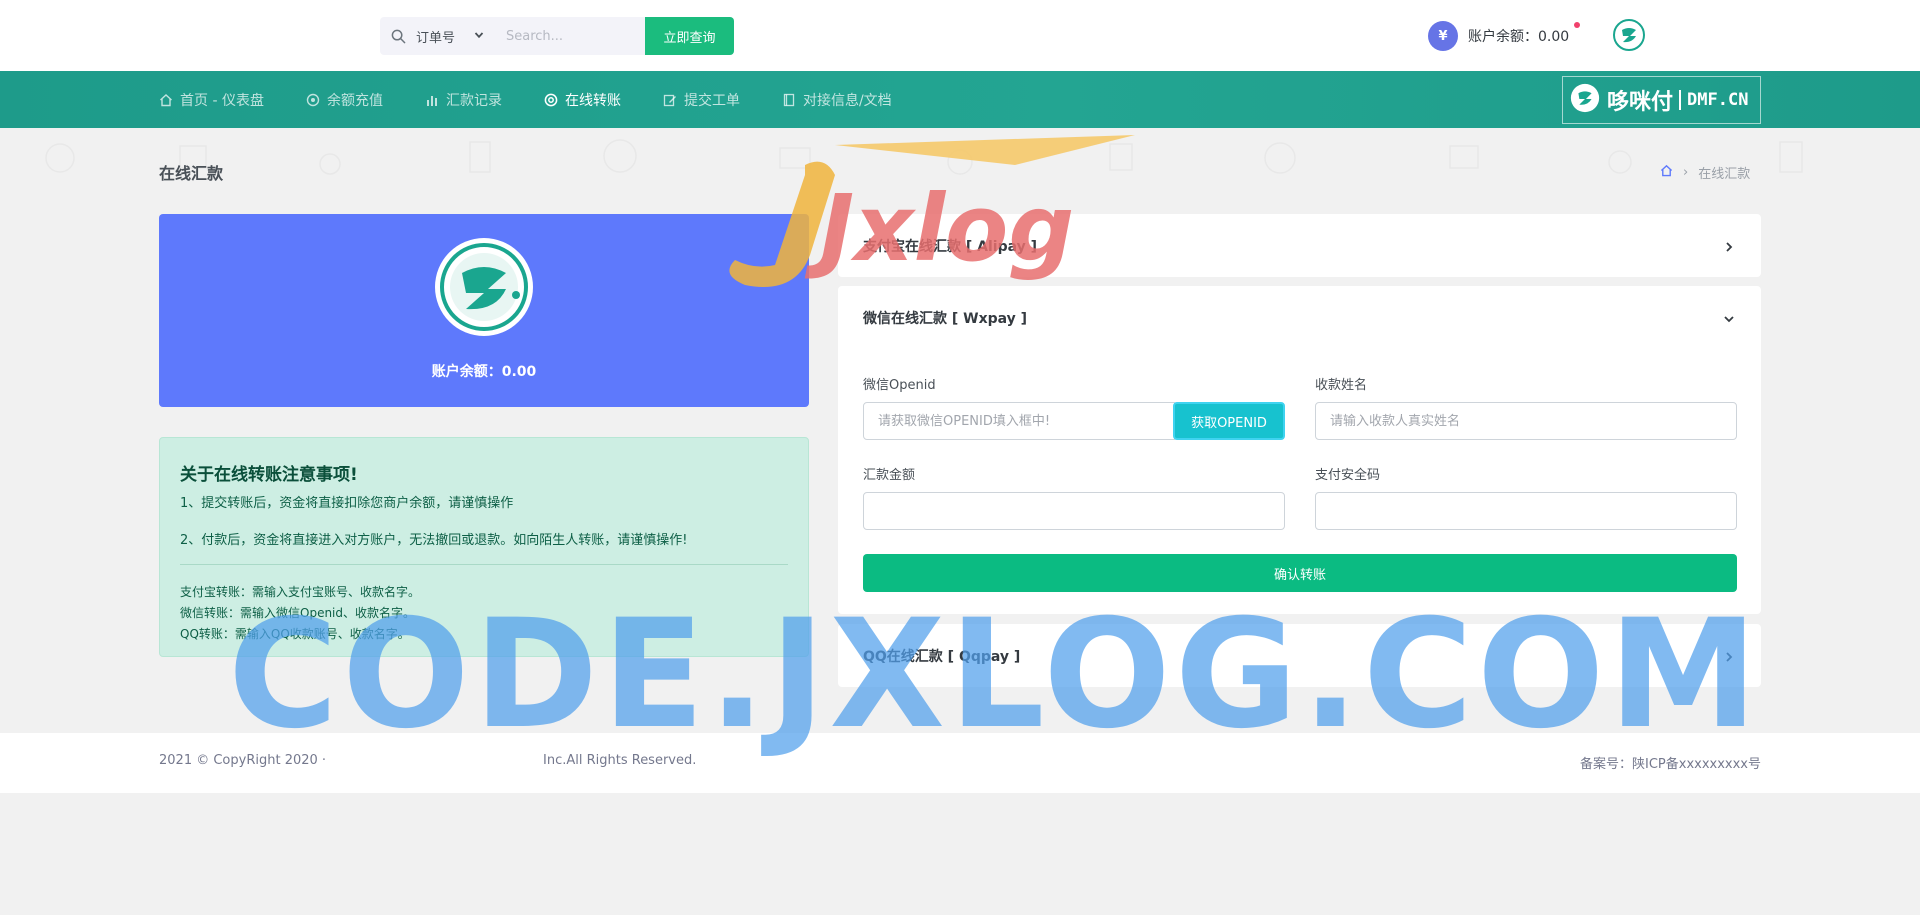 This screenshot has height=915, width=1920. What do you see at coordinates (1300, 573) in the screenshot?
I see `confirm-transfer-button: 确认转账` at bounding box center [1300, 573].